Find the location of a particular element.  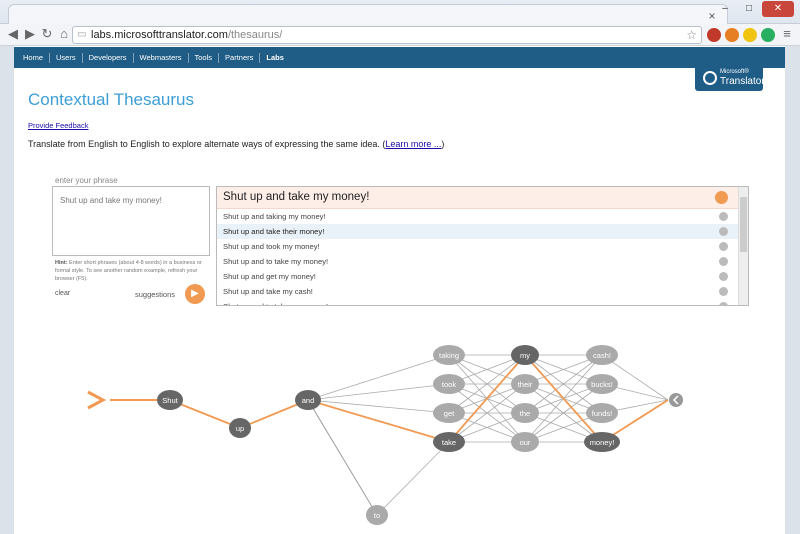

graph-node-label: take is located at coordinates (449, 442).